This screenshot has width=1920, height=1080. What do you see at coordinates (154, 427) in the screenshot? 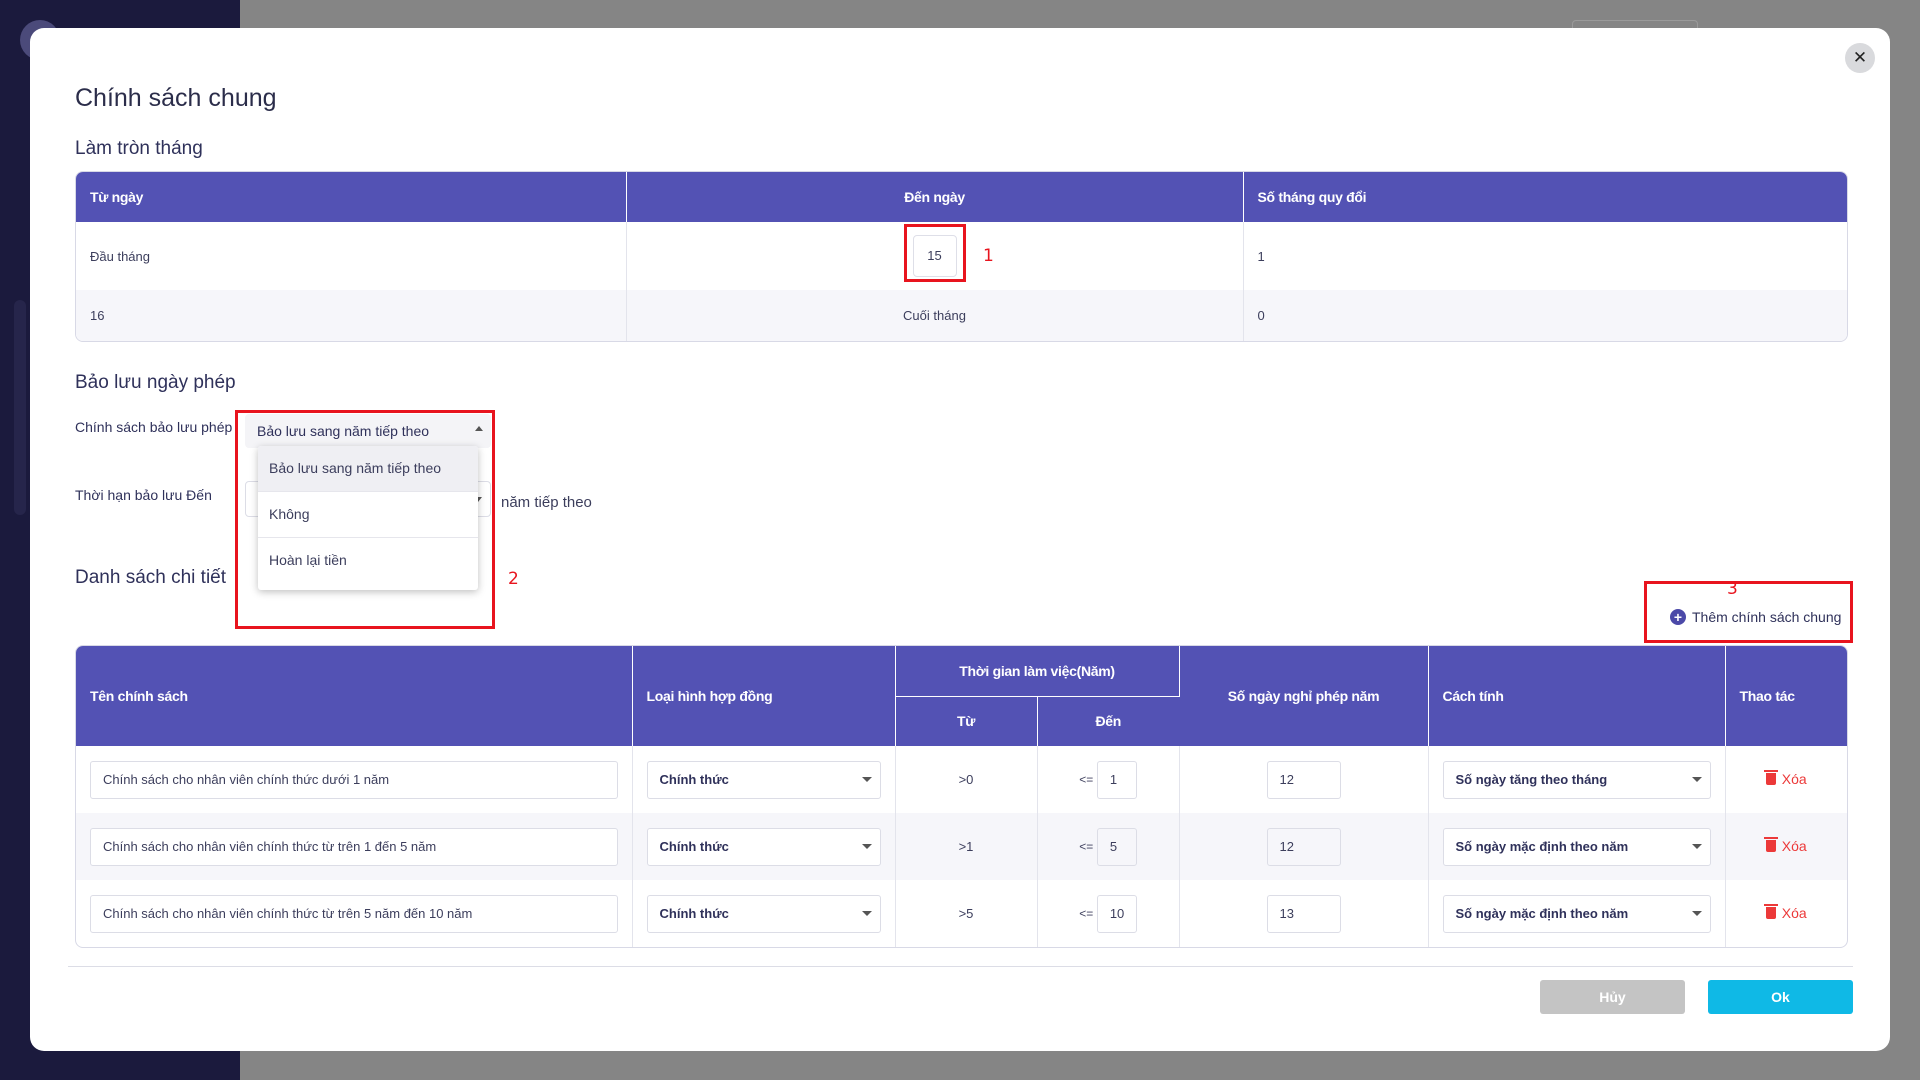
I see `policy-label: Chính sách bảo lưu phép` at bounding box center [154, 427].